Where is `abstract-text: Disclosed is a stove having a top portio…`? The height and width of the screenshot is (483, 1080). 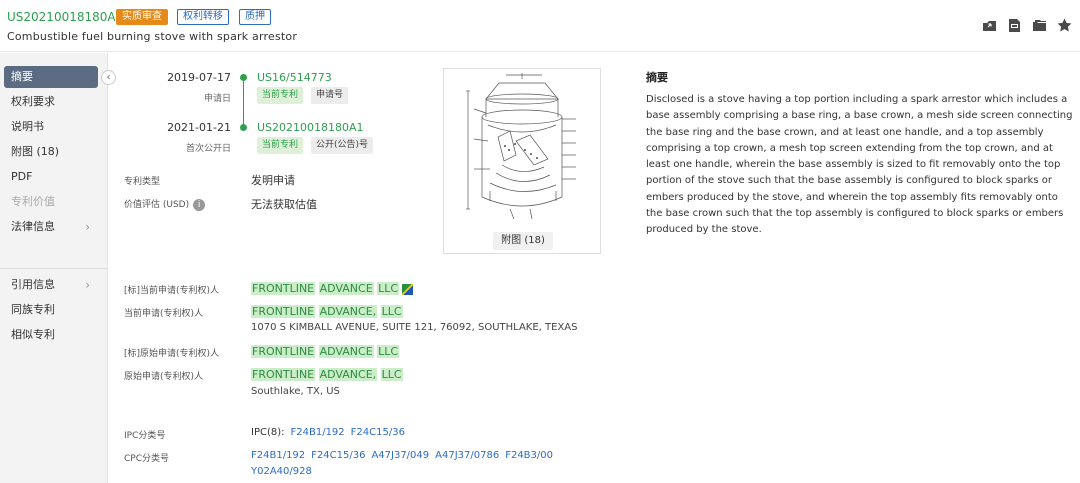 abstract-text: Disclosed is a stove having a top portio… is located at coordinates (859, 165).